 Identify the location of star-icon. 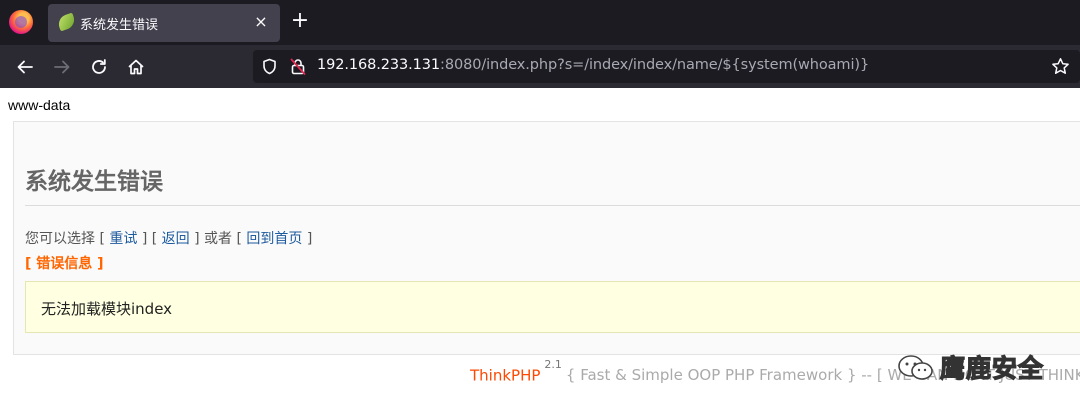
(1060, 66).